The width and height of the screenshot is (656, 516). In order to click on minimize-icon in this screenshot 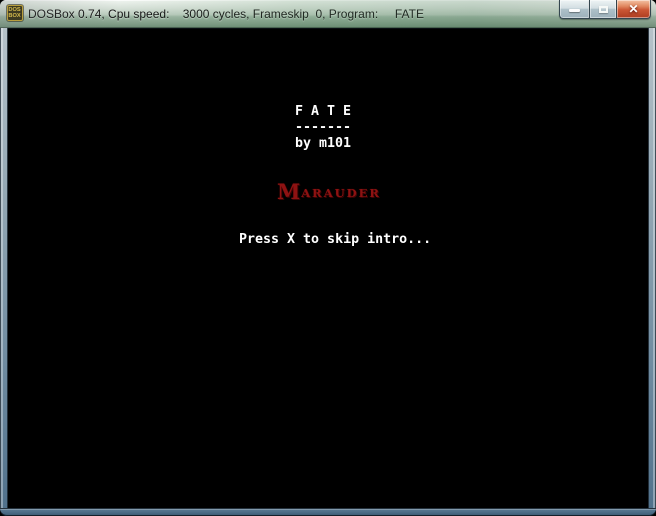, I will do `click(574, 10)`.